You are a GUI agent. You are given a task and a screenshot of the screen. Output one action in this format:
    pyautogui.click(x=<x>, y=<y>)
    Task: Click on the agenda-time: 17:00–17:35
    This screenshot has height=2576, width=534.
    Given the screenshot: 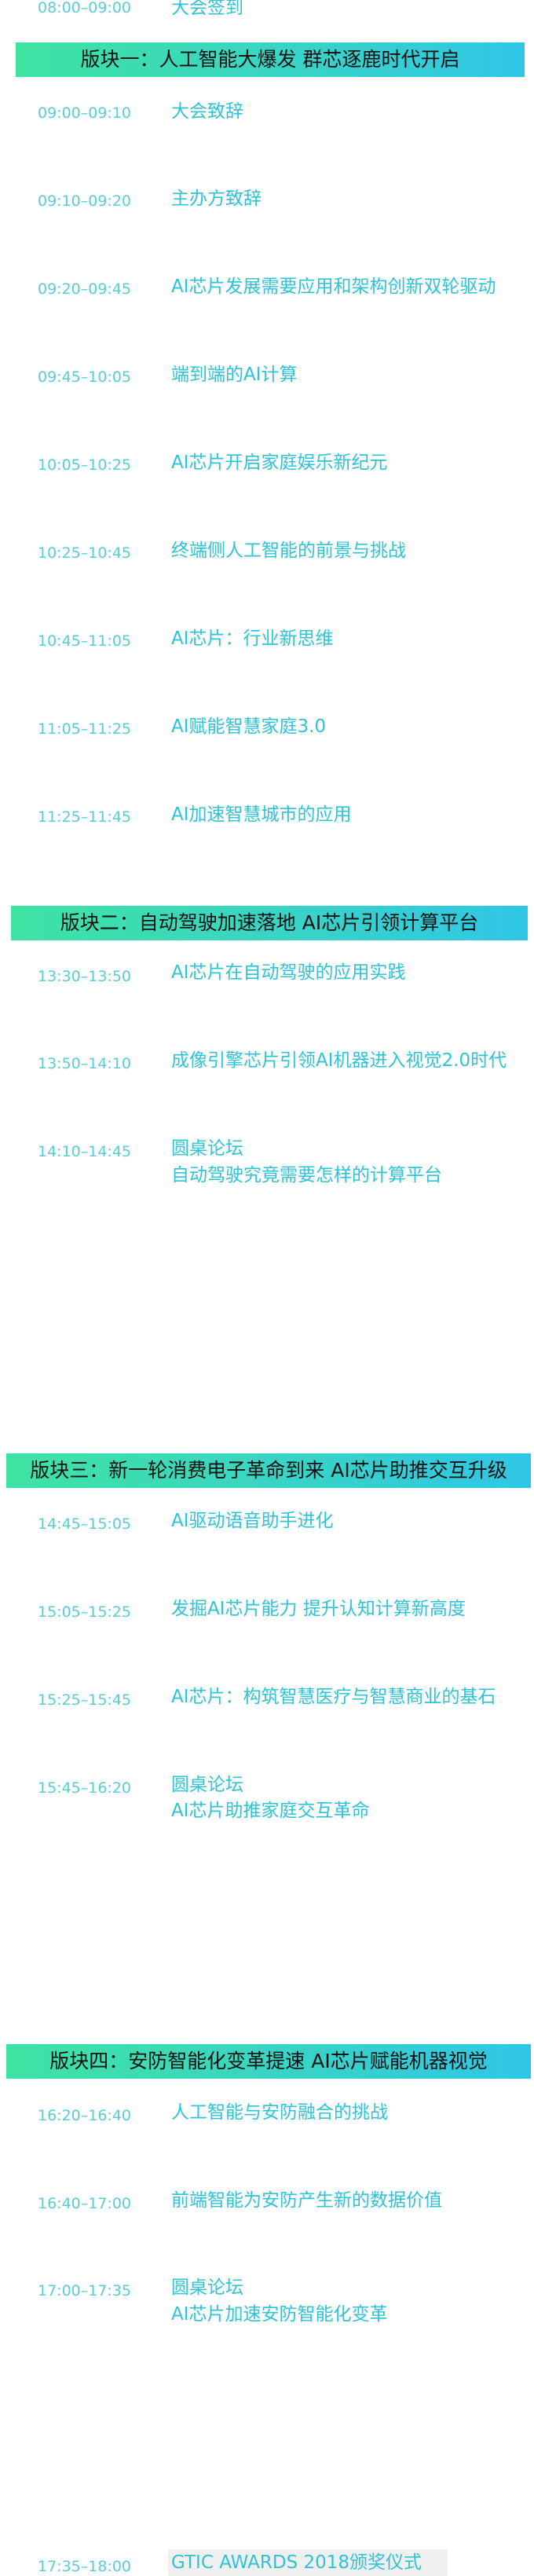 What is the action you would take?
    pyautogui.click(x=85, y=2290)
    